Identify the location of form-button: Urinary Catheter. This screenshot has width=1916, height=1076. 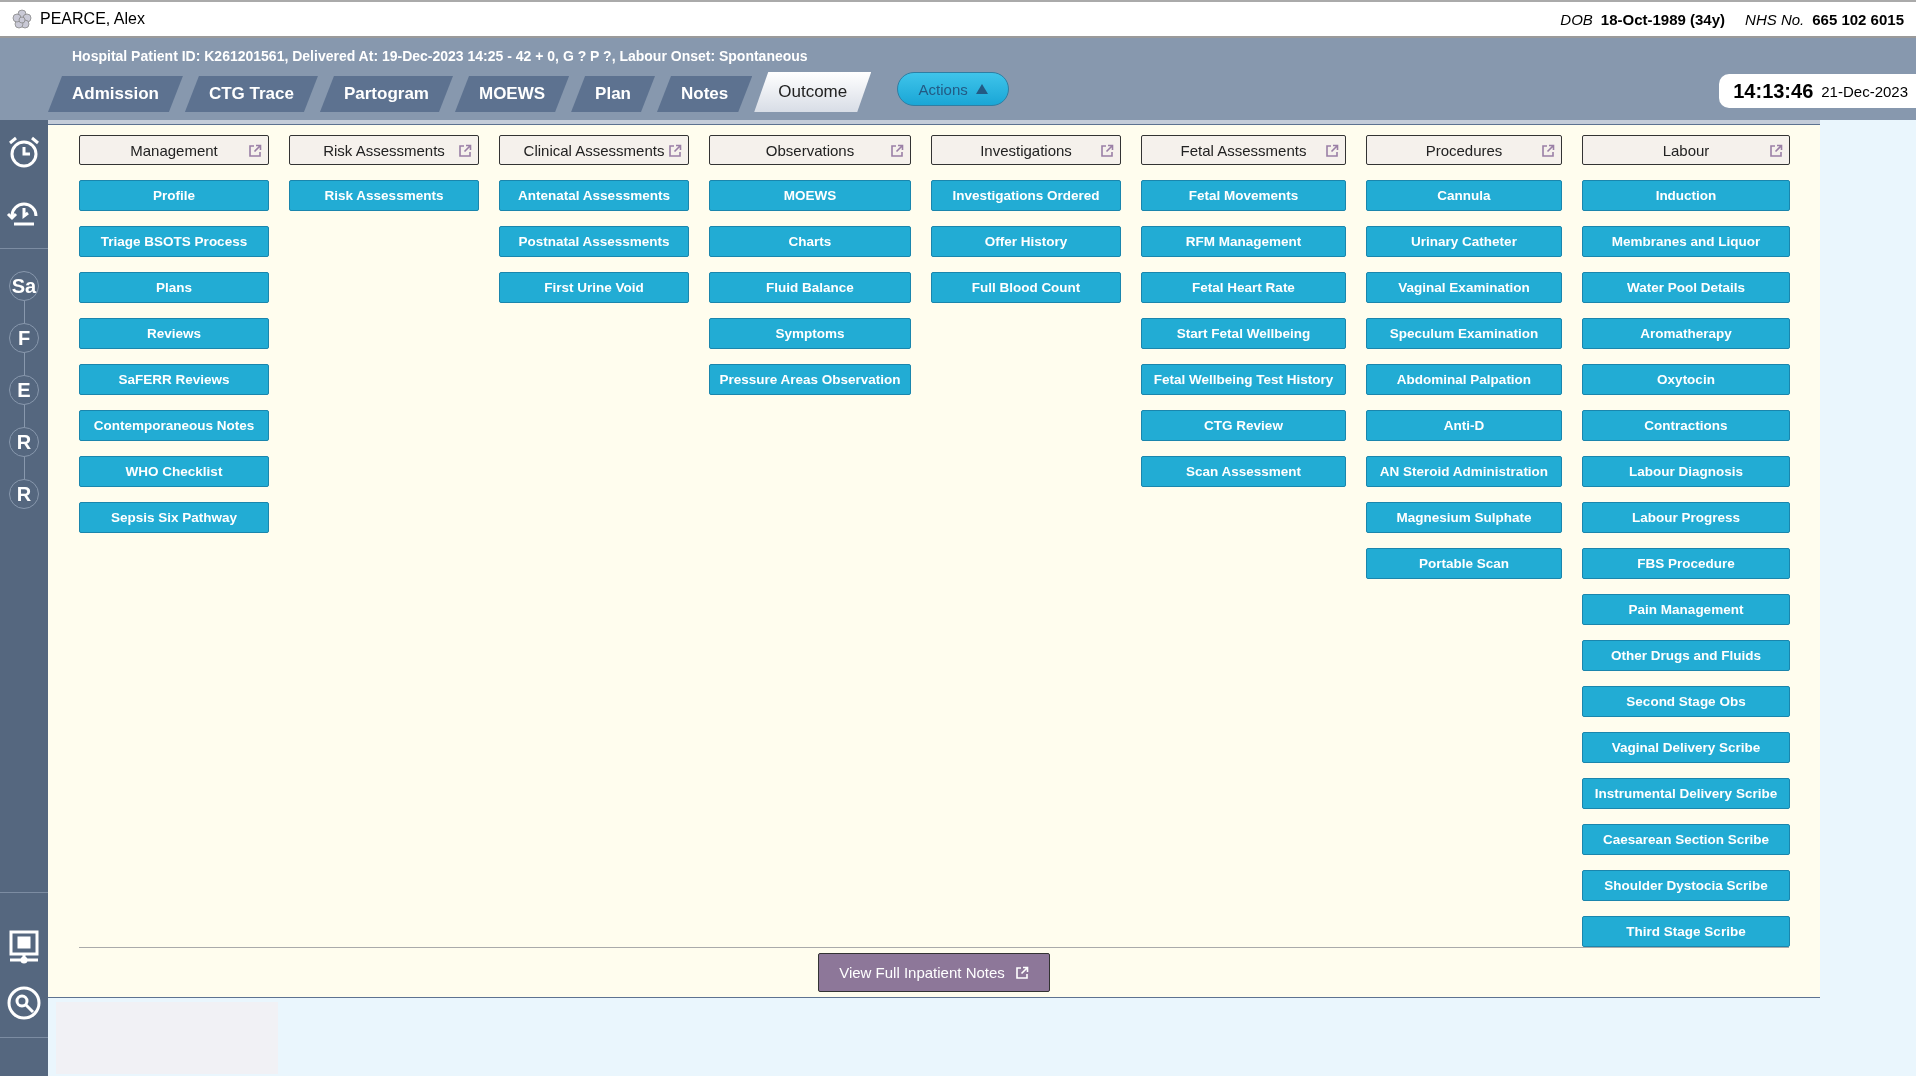
(1464, 241).